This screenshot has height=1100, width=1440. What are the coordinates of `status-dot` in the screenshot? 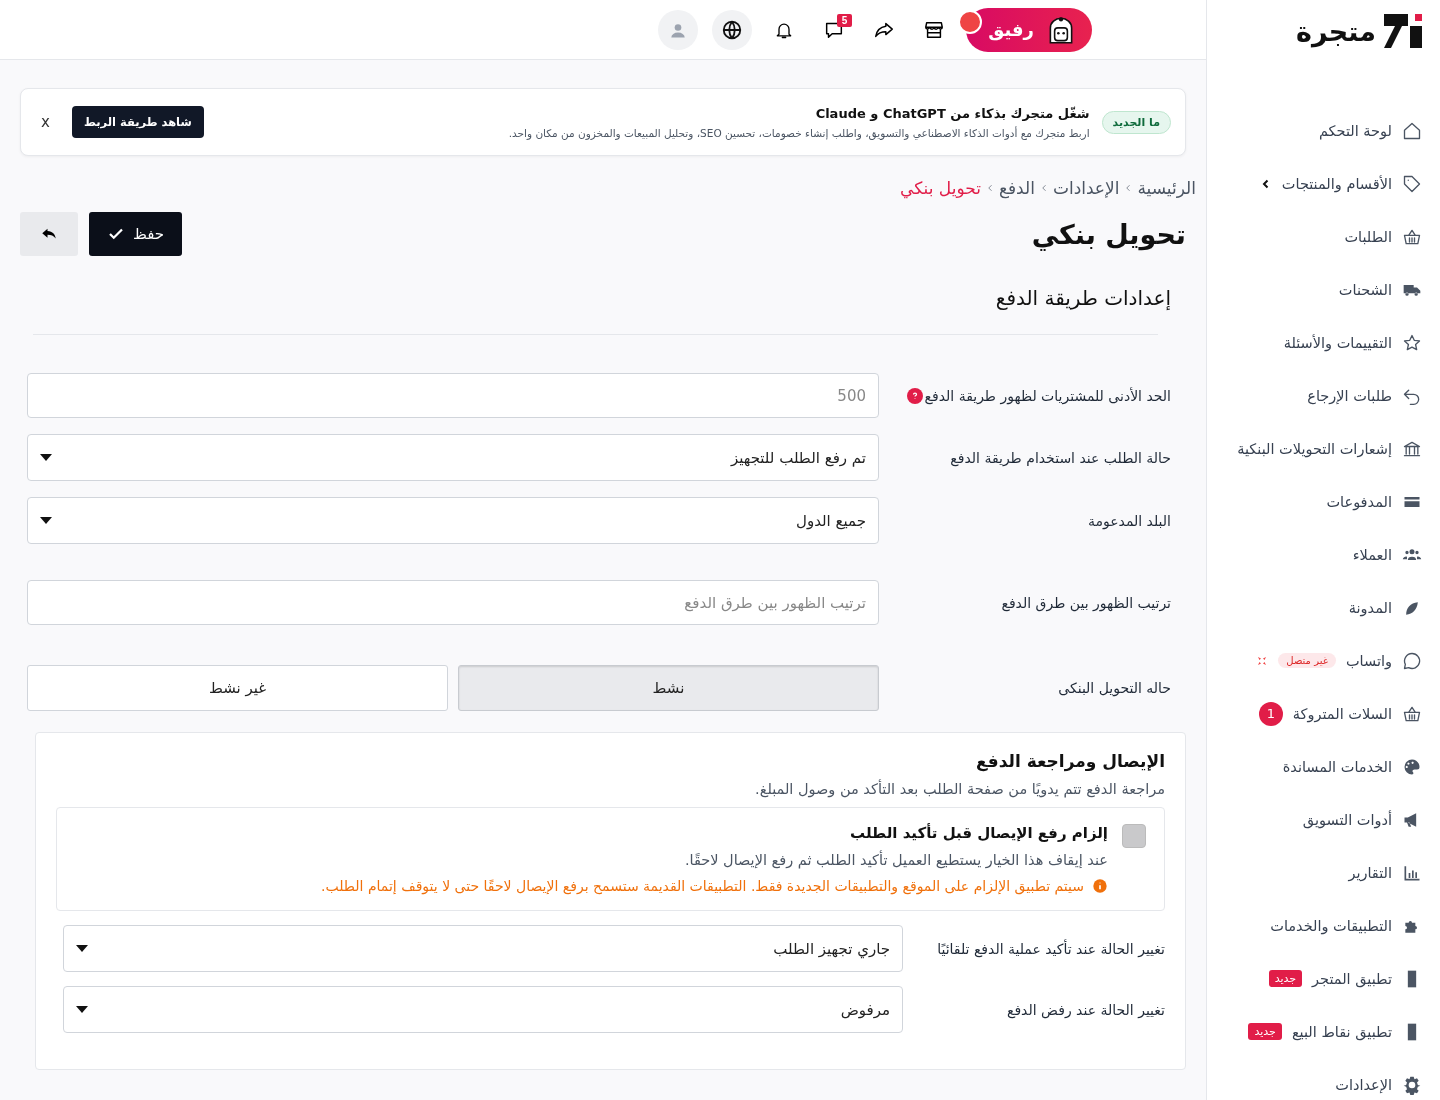 It's located at (970, 21).